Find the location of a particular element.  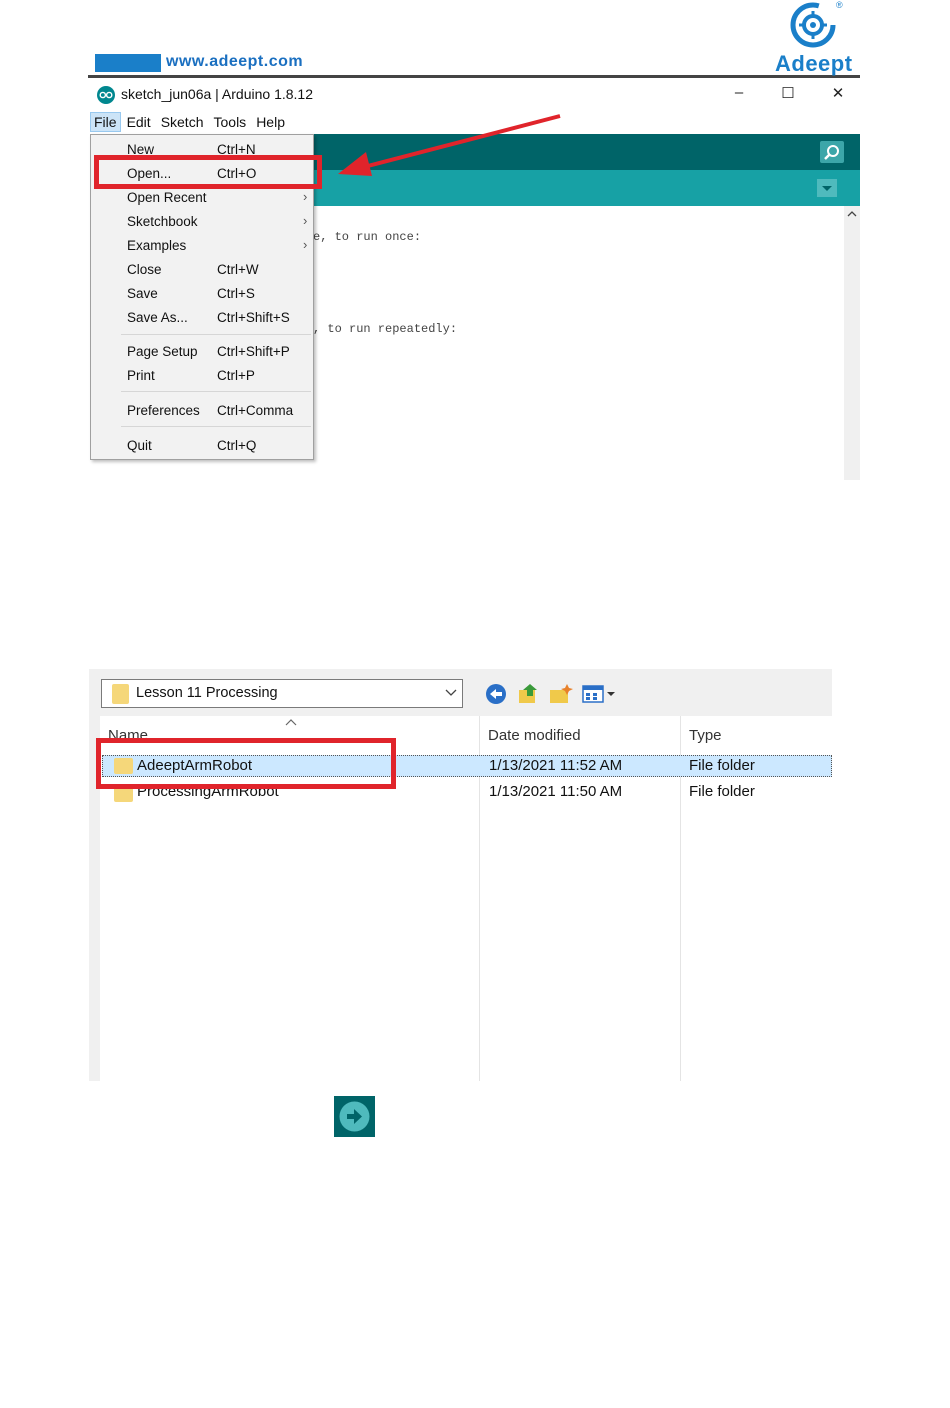

open-highlight-box is located at coordinates (208, 172).